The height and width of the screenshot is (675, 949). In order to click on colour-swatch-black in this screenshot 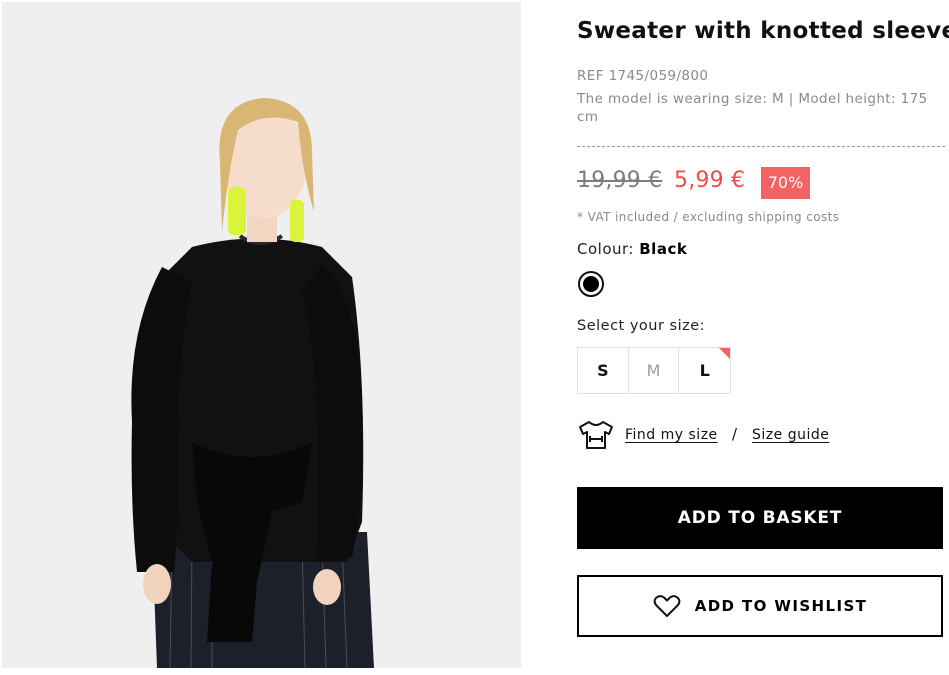, I will do `click(591, 284)`.